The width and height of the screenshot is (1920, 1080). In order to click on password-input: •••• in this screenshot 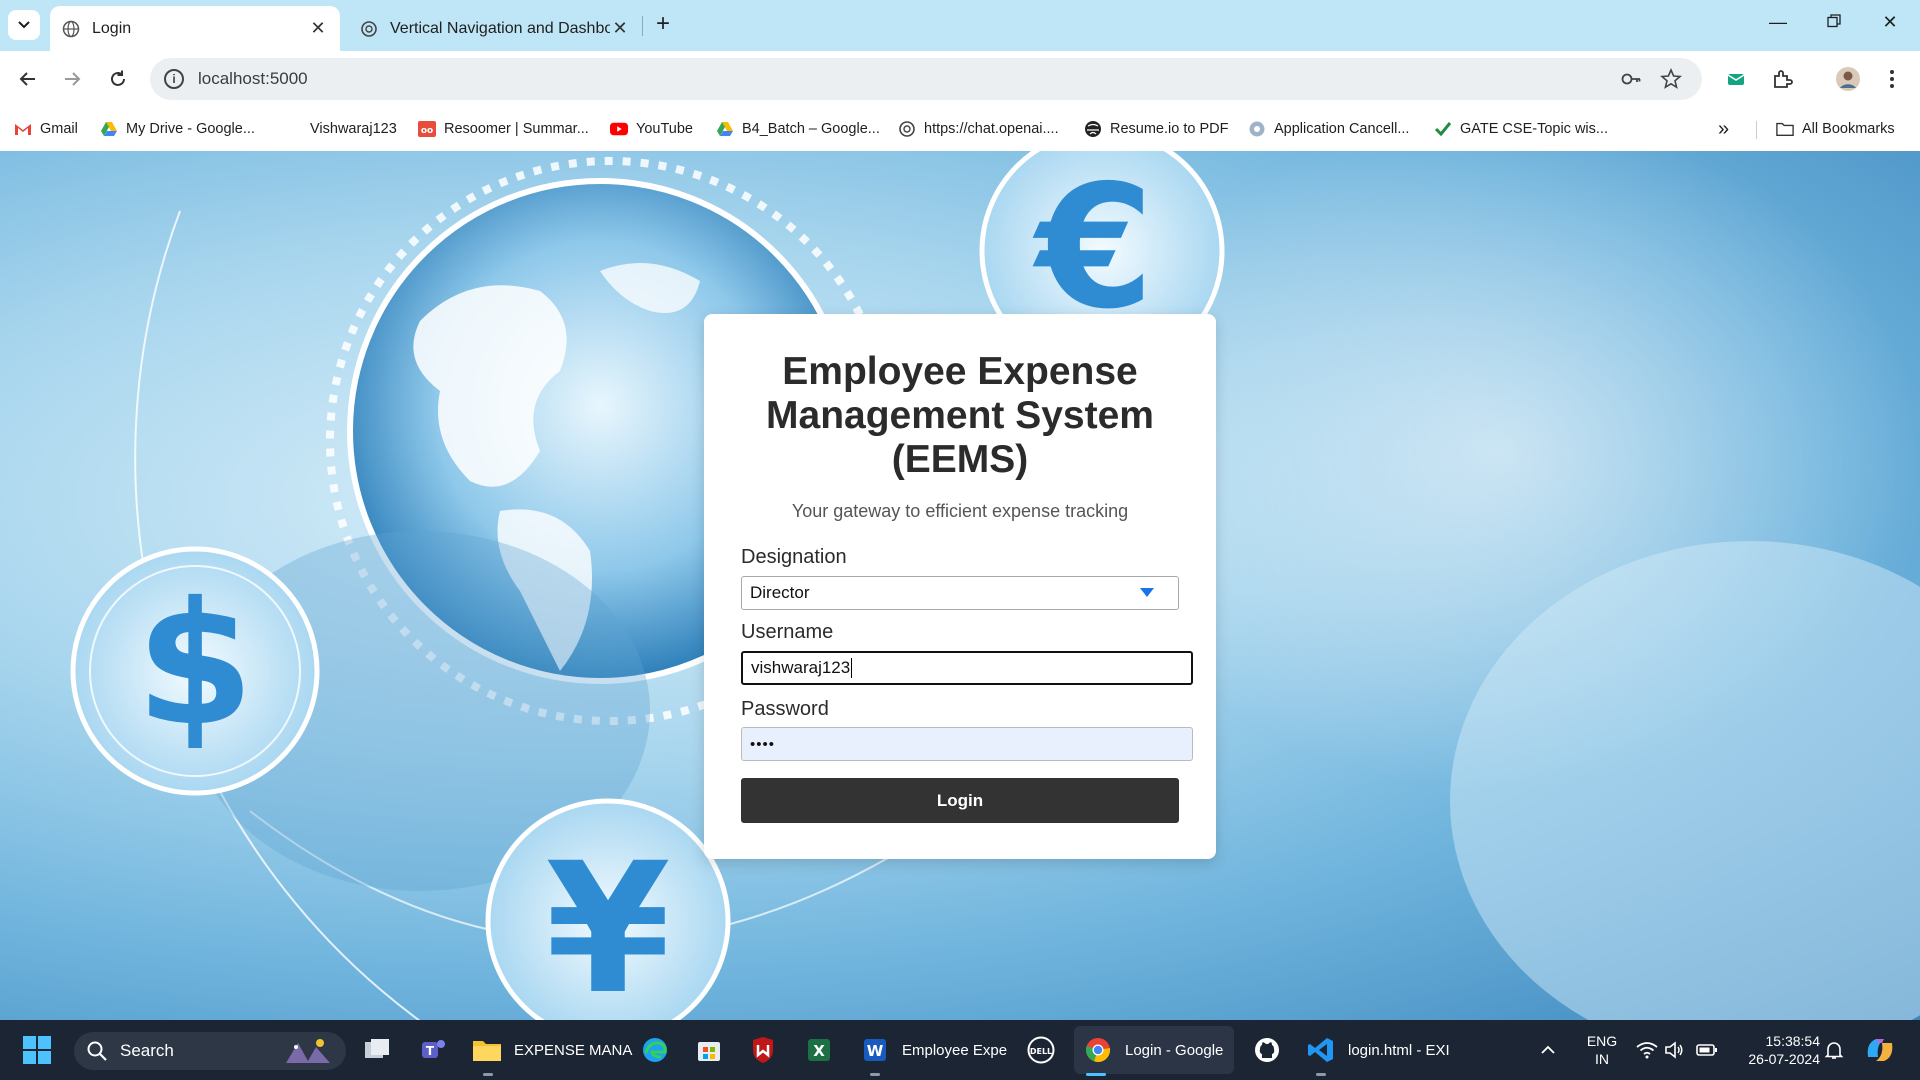, I will do `click(967, 744)`.